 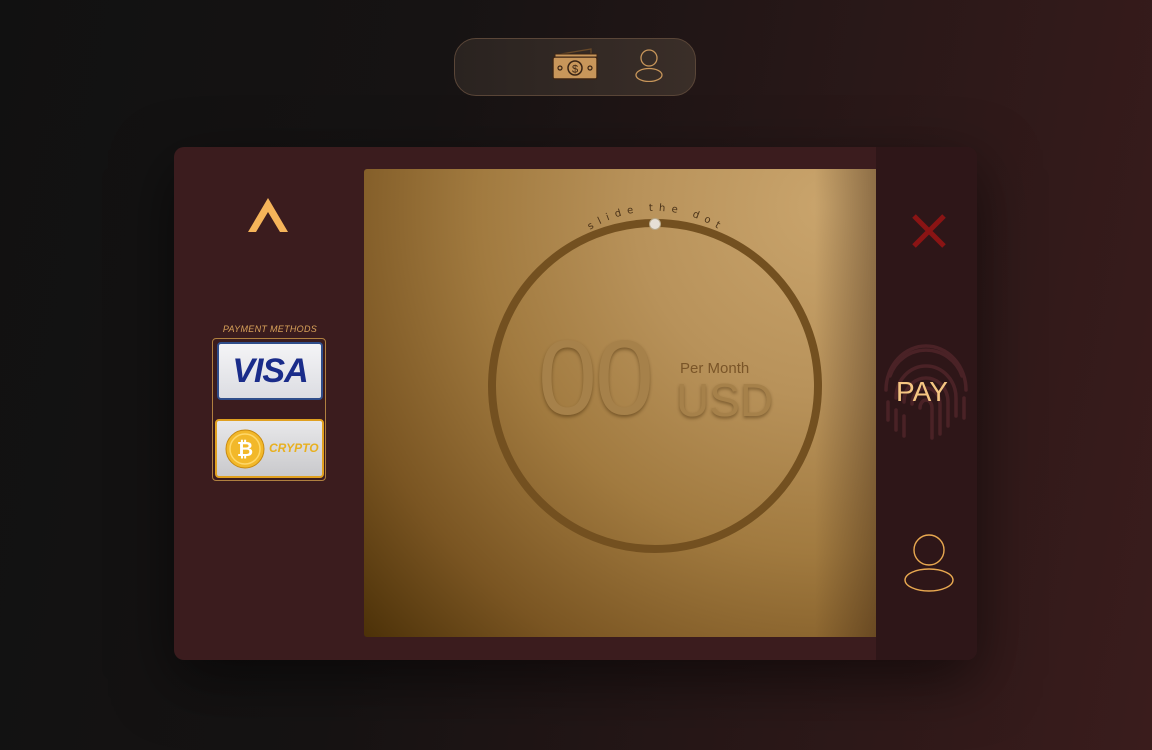 I want to click on crypto-label: CRYPTO, so click(x=294, y=448).